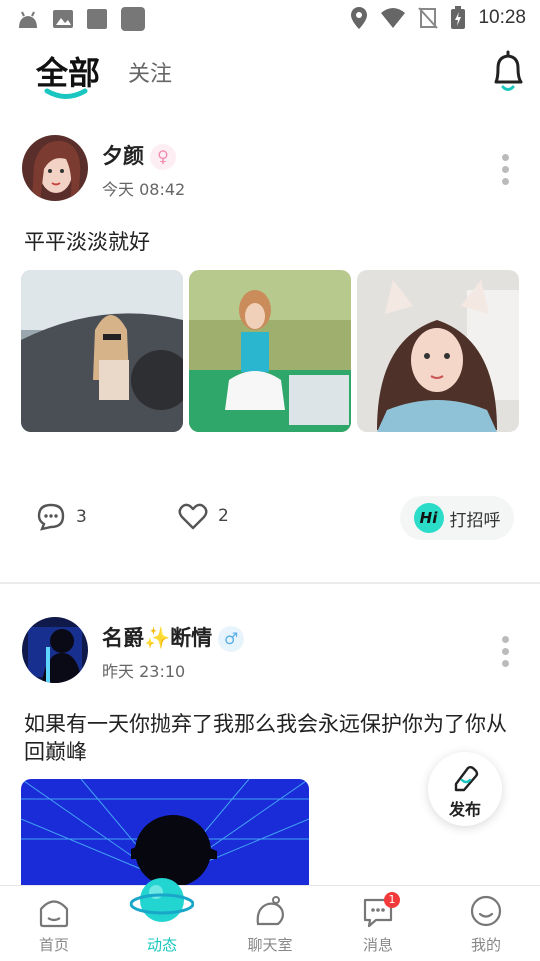  What do you see at coordinates (270, 521) in the screenshot?
I see `post-actions: 3 2 Hi 打招呼` at bounding box center [270, 521].